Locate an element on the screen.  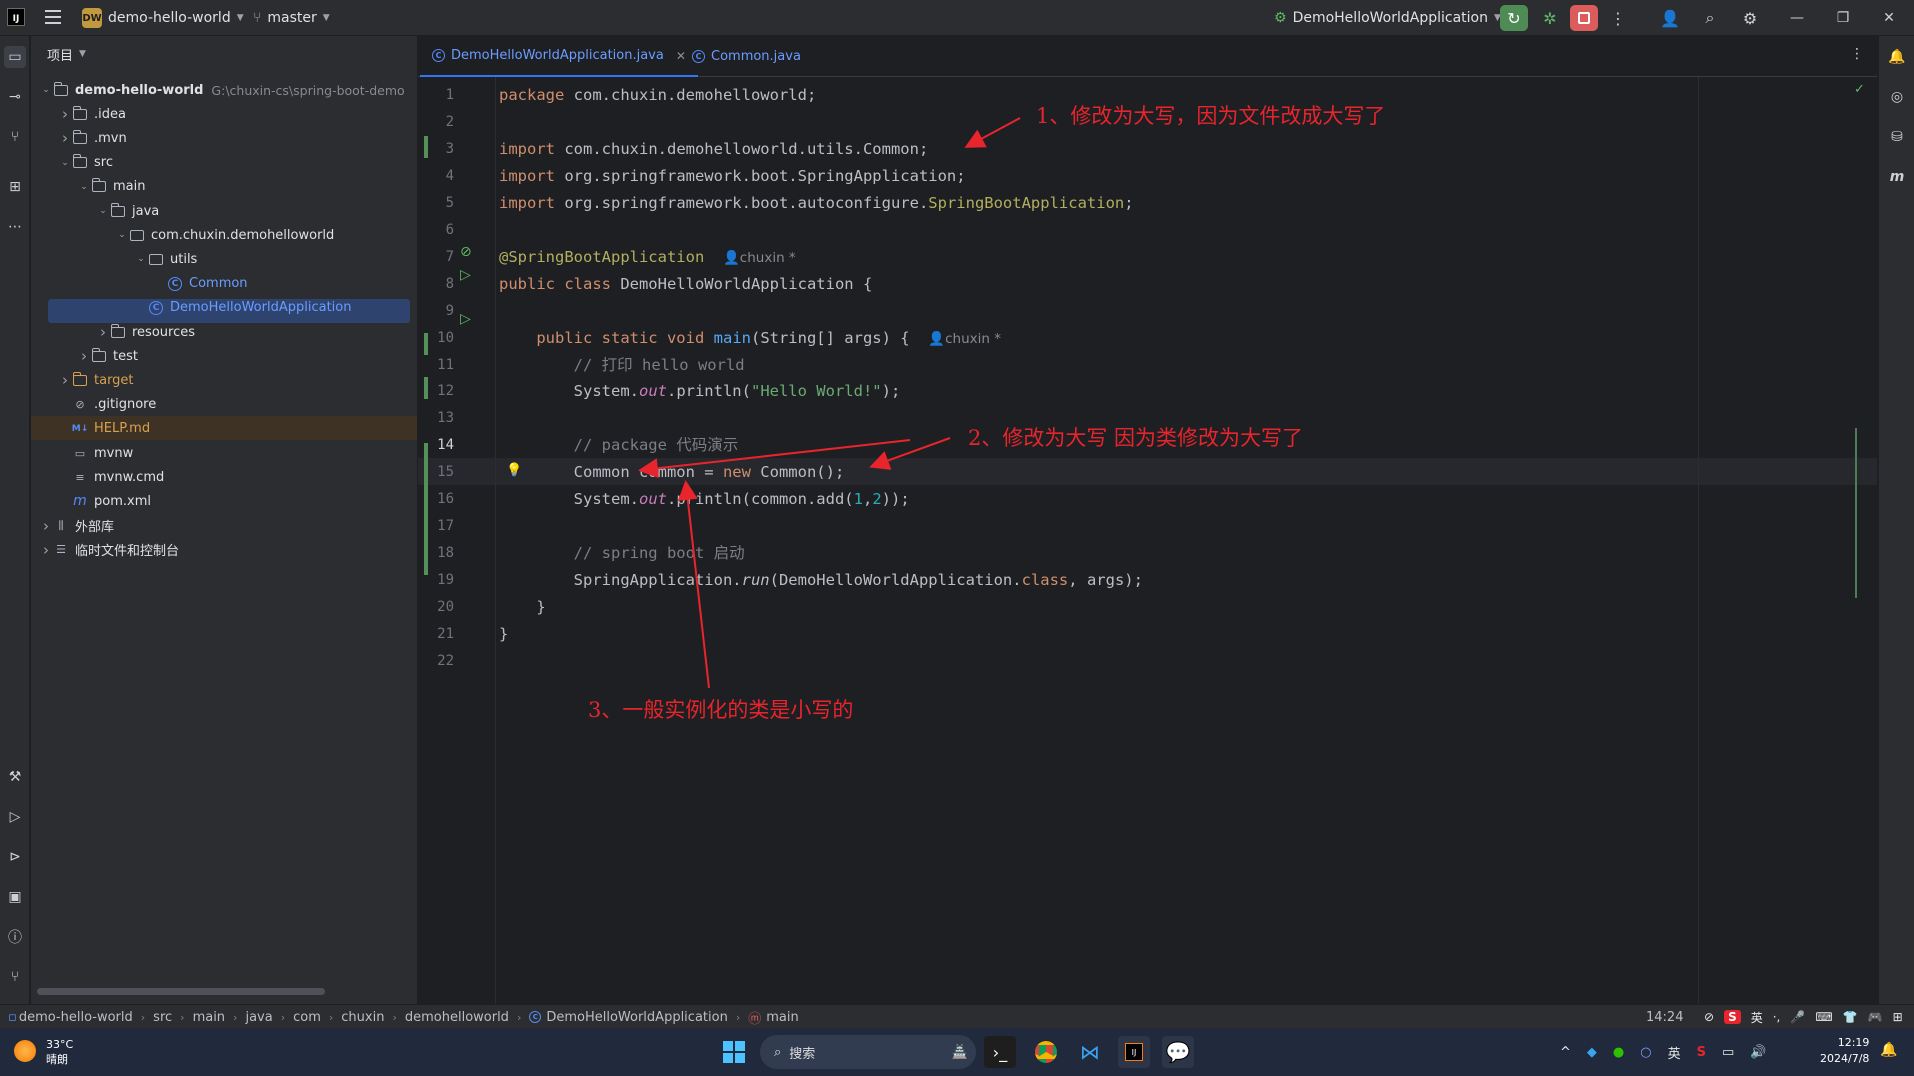
breadcrumb-item: com is located at coordinates (307, 1017).